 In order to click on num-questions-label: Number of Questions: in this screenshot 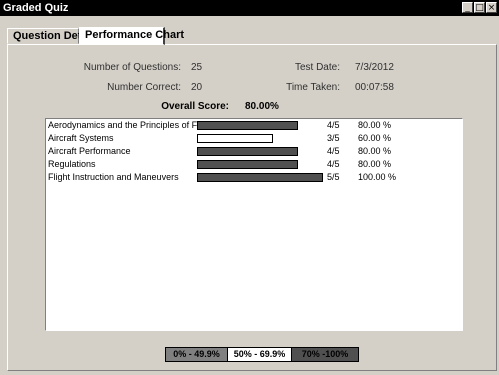, I will do `click(132, 67)`.